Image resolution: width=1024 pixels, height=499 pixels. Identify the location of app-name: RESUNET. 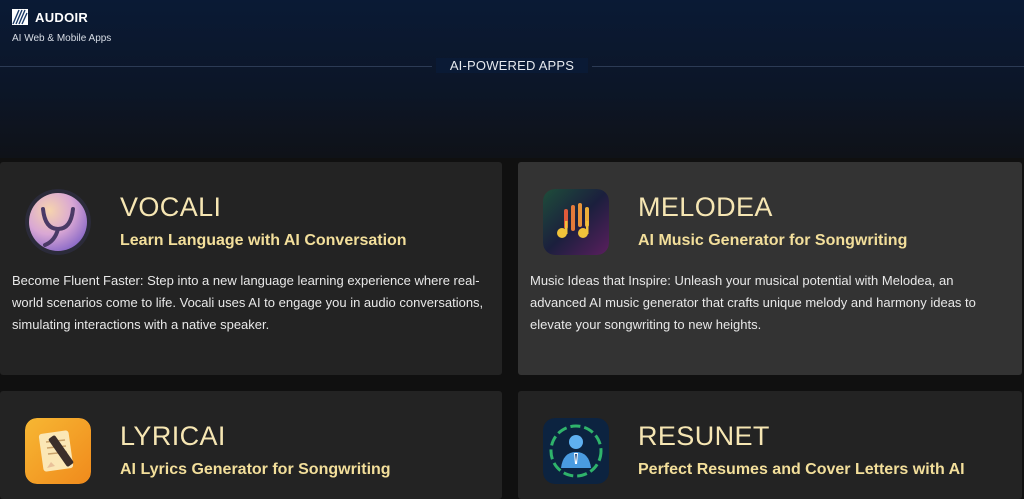
(704, 436).